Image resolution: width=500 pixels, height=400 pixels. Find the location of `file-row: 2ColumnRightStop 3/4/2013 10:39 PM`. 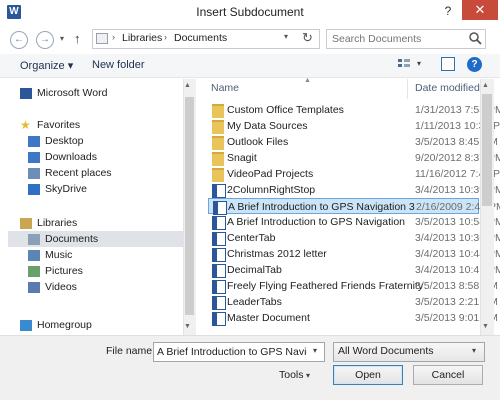

file-row: 2ColumnRightStop 3/4/2013 10:39 PM is located at coordinates (354, 190).